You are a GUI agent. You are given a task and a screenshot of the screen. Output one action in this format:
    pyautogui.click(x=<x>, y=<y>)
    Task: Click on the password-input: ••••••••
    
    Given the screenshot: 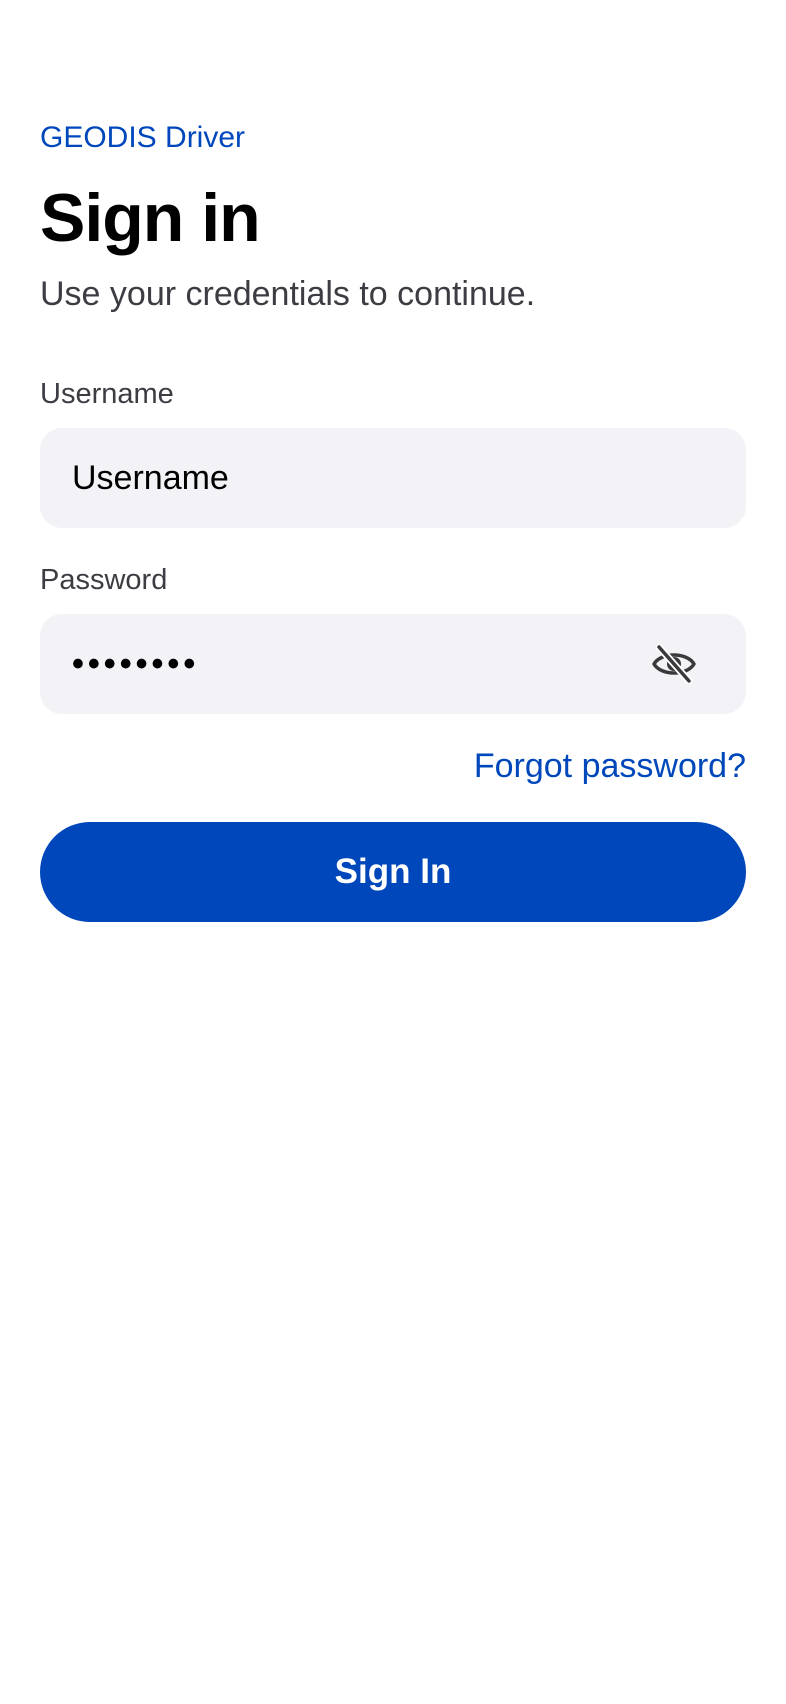 What is the action you would take?
    pyautogui.click(x=393, y=664)
    